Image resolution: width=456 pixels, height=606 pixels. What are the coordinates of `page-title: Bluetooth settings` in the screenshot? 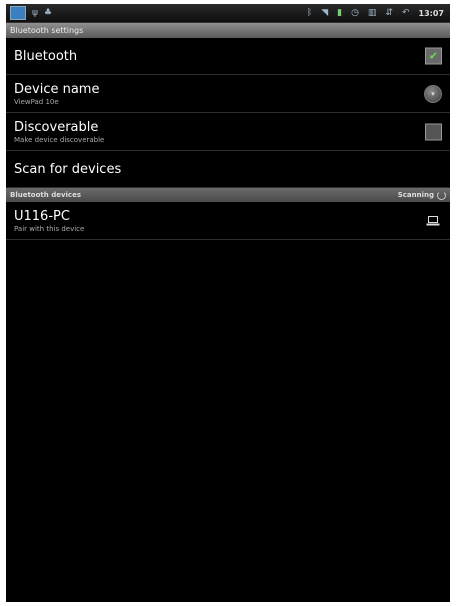 It's located at (228, 30).